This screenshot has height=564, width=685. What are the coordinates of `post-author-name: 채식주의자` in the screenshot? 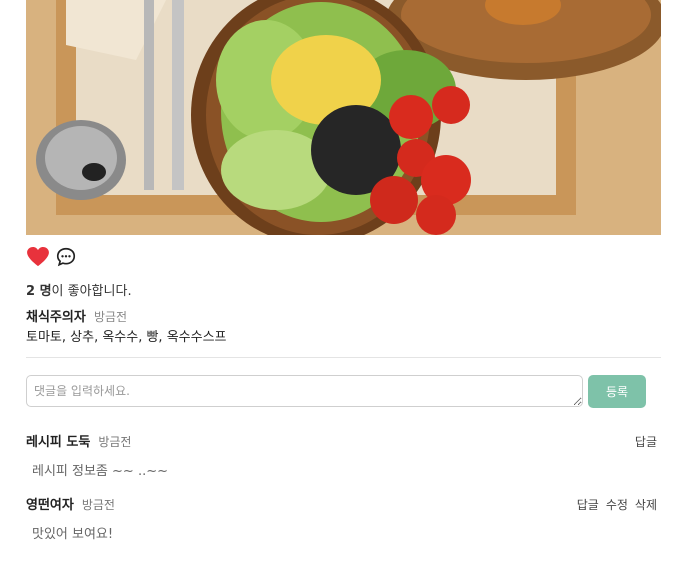 It's located at (56, 317).